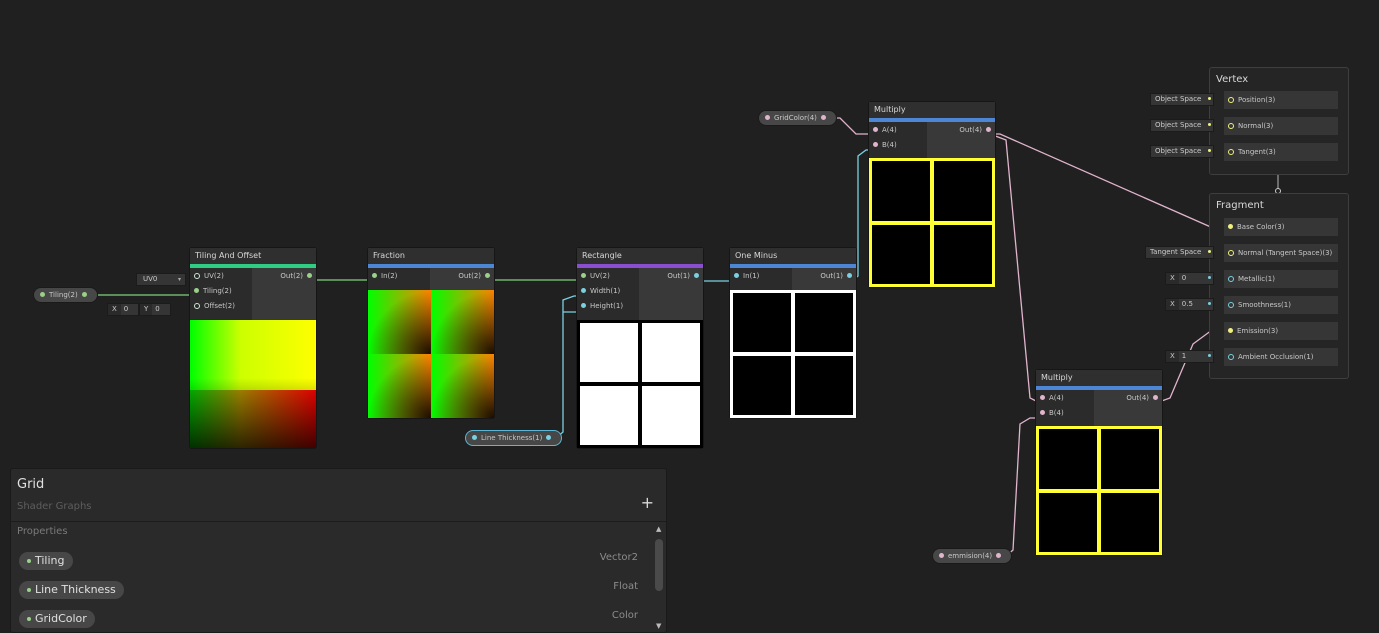  Describe the element at coordinates (1182, 151) in the screenshot. I see `tangent-space-field: Object Space` at that location.